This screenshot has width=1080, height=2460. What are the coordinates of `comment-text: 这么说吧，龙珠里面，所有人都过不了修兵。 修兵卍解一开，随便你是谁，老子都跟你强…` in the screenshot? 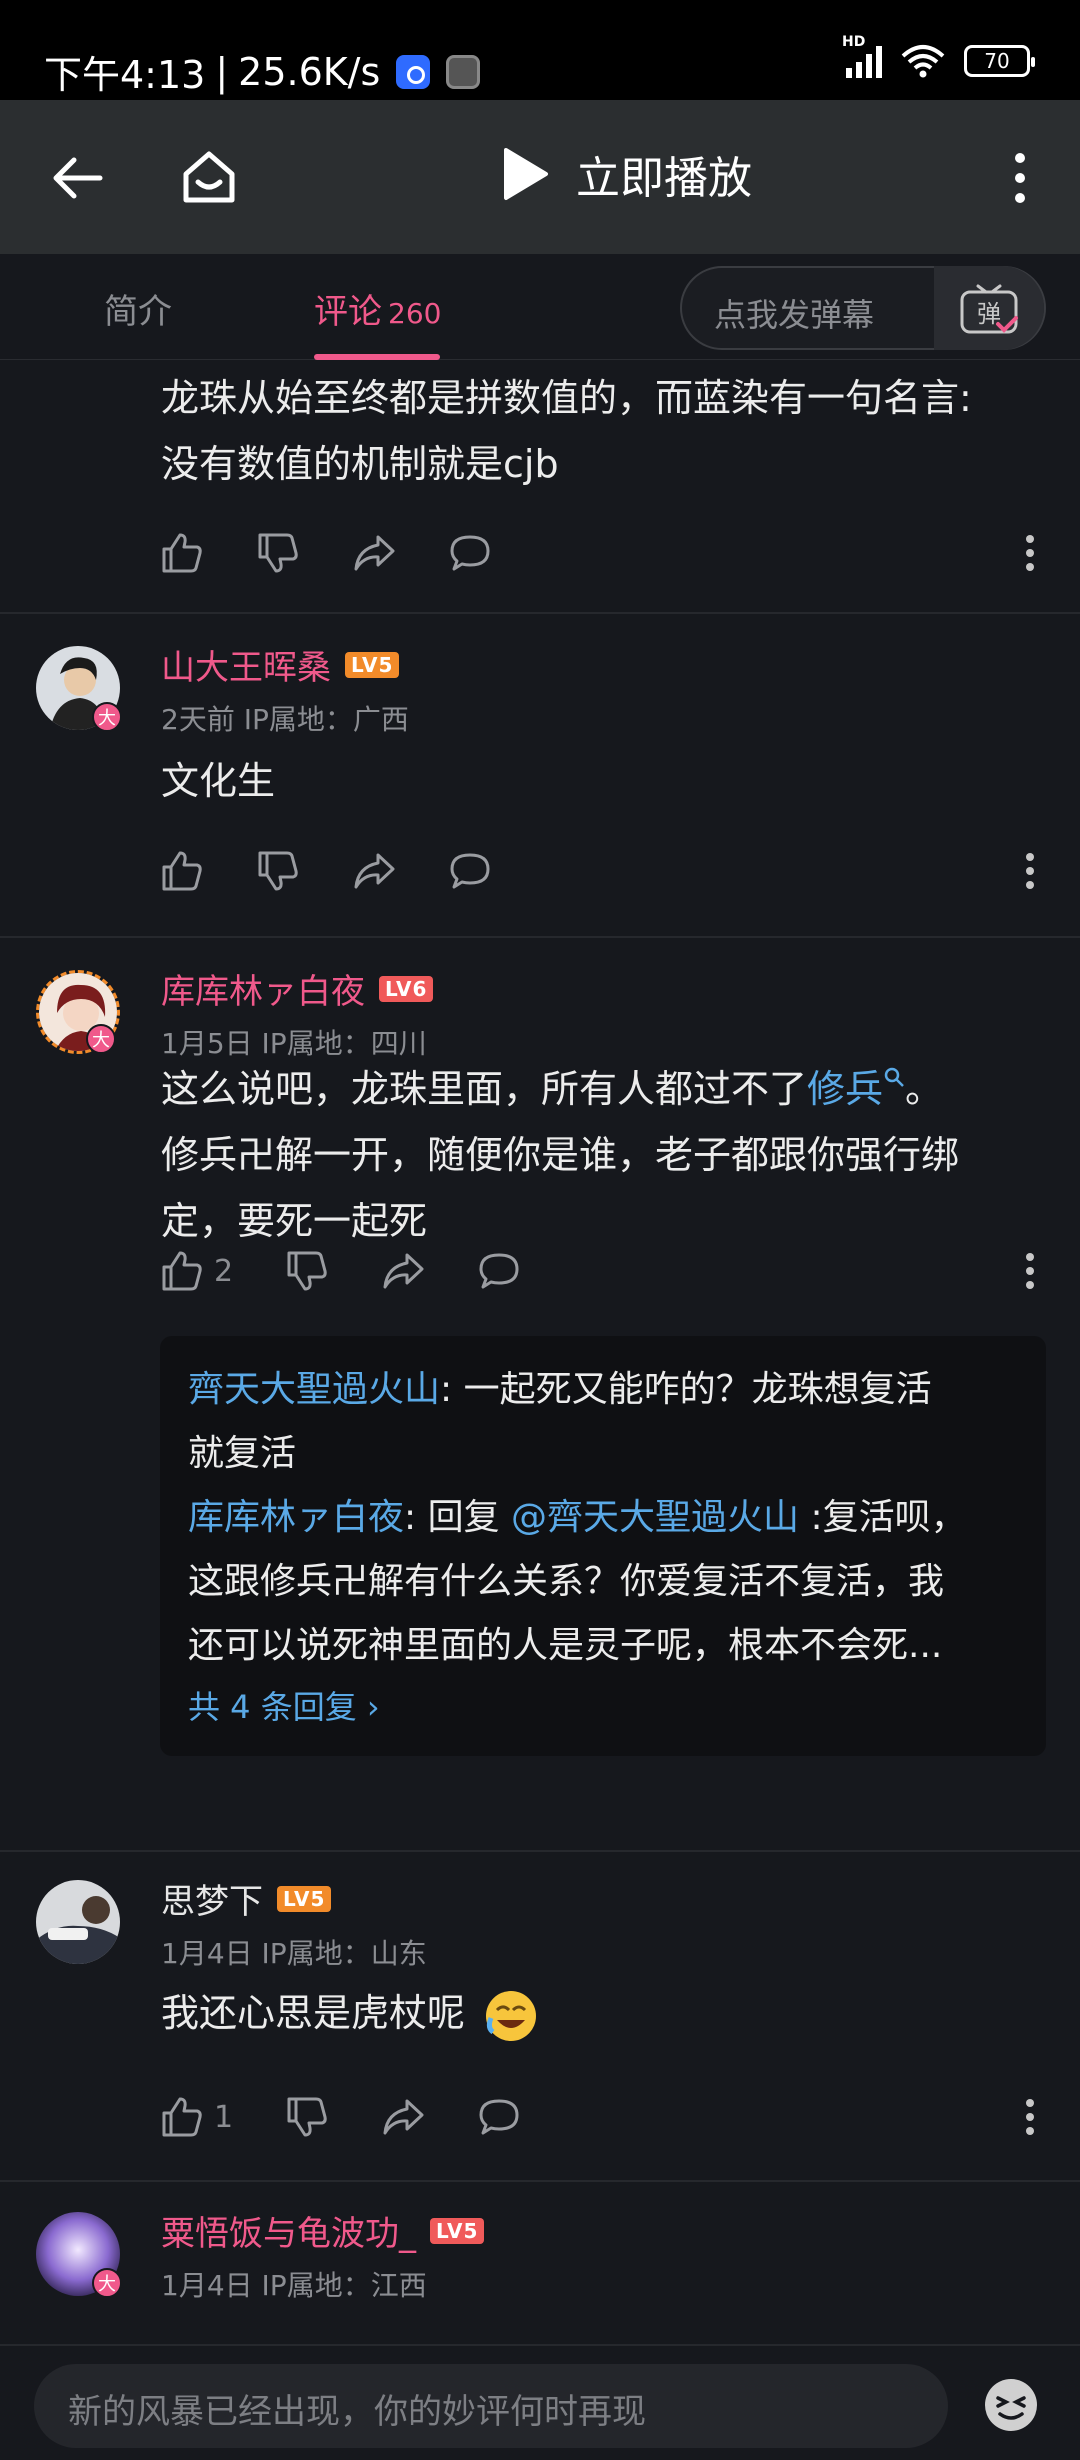 It's located at (560, 1155).